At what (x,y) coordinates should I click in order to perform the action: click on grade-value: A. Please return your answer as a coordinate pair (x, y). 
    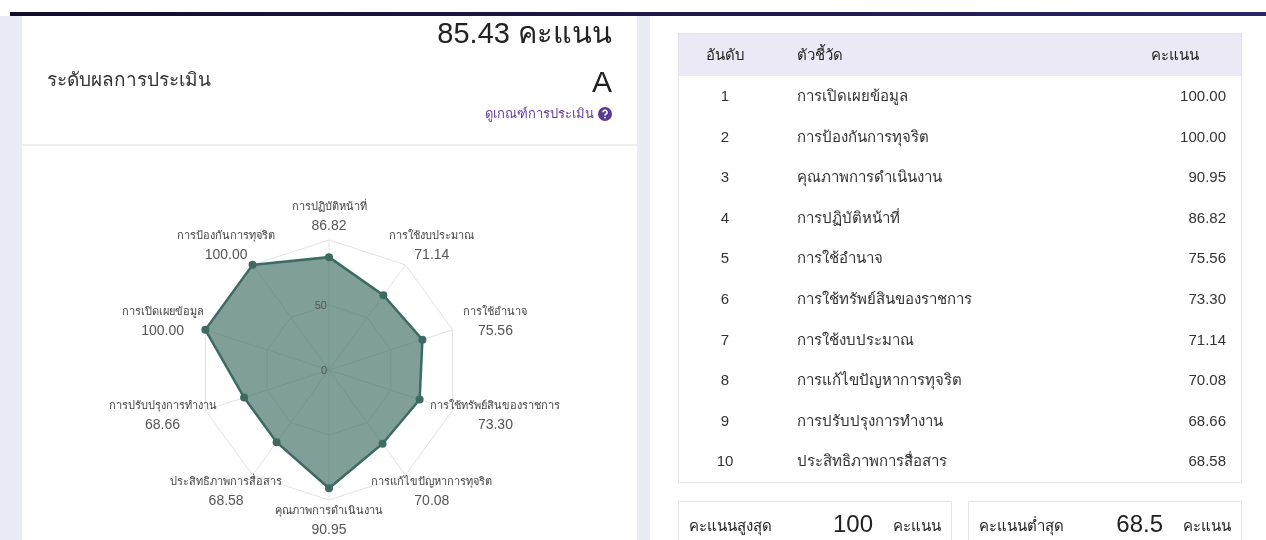
    Looking at the image, I should click on (602, 82).